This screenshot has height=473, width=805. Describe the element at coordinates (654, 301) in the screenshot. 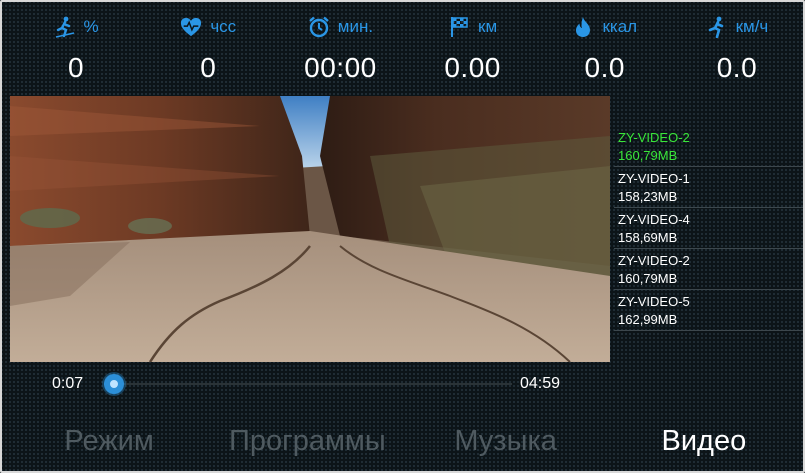

I see `video-name: ZY-VIDEO-5` at that location.